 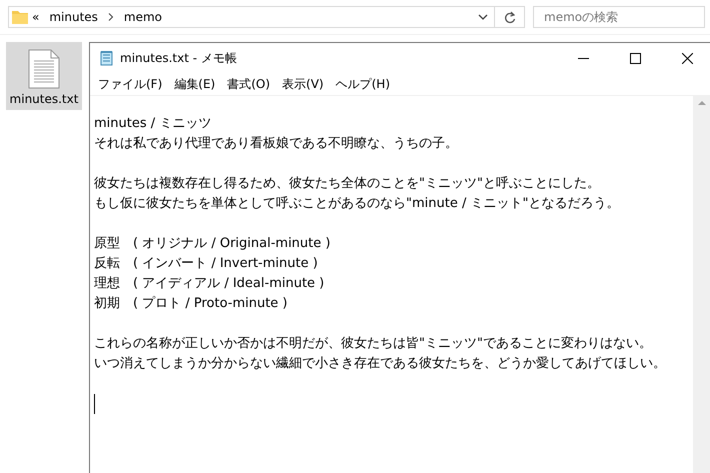 What do you see at coordinates (701, 284) in the screenshot?
I see `scrollbar` at bounding box center [701, 284].